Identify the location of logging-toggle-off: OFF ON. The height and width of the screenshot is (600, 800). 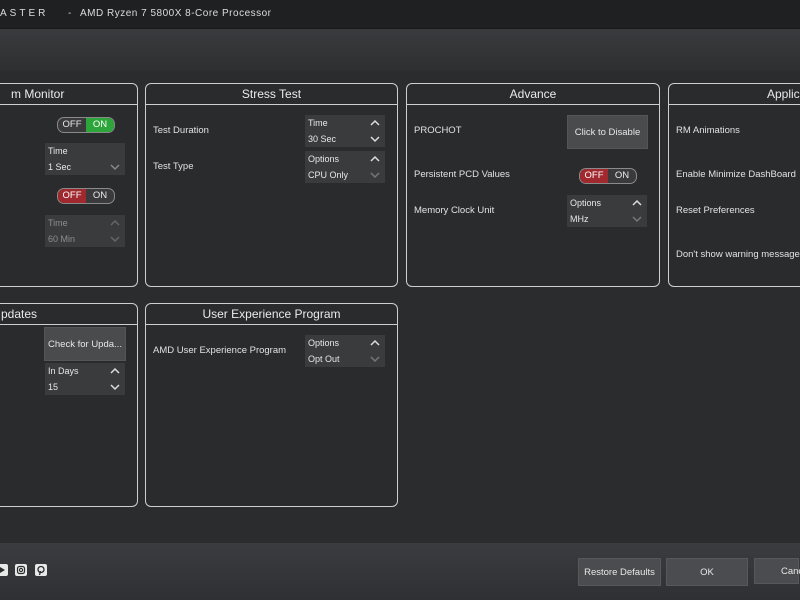
(86, 196).